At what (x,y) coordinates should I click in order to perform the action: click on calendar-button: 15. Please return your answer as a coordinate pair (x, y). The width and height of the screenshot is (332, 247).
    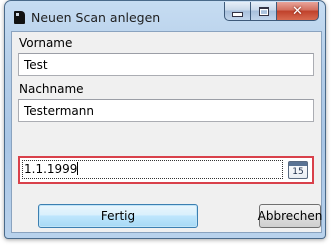
    Looking at the image, I should click on (298, 170).